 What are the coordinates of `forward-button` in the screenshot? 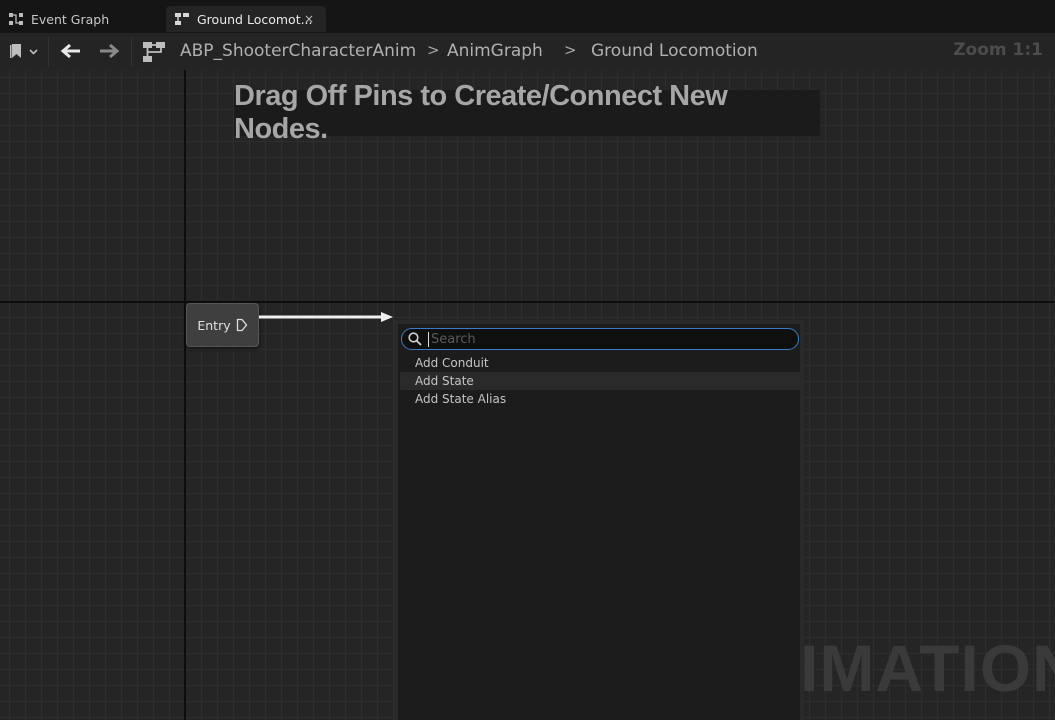 It's located at (109, 51).